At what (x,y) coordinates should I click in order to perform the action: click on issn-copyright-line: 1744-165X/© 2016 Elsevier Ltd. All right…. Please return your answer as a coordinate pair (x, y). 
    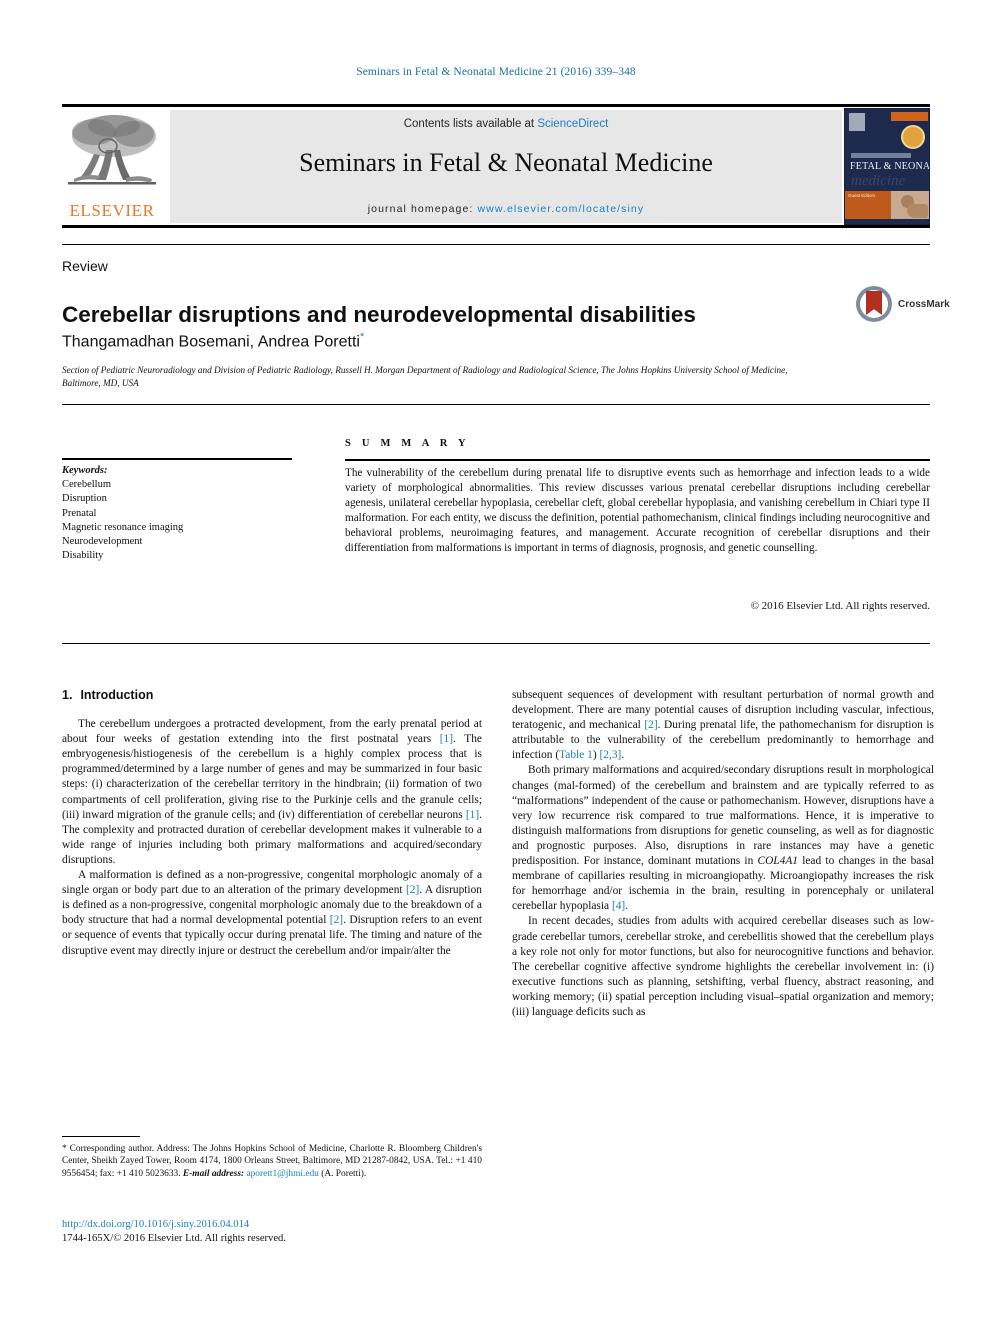
    Looking at the image, I should click on (174, 1238).